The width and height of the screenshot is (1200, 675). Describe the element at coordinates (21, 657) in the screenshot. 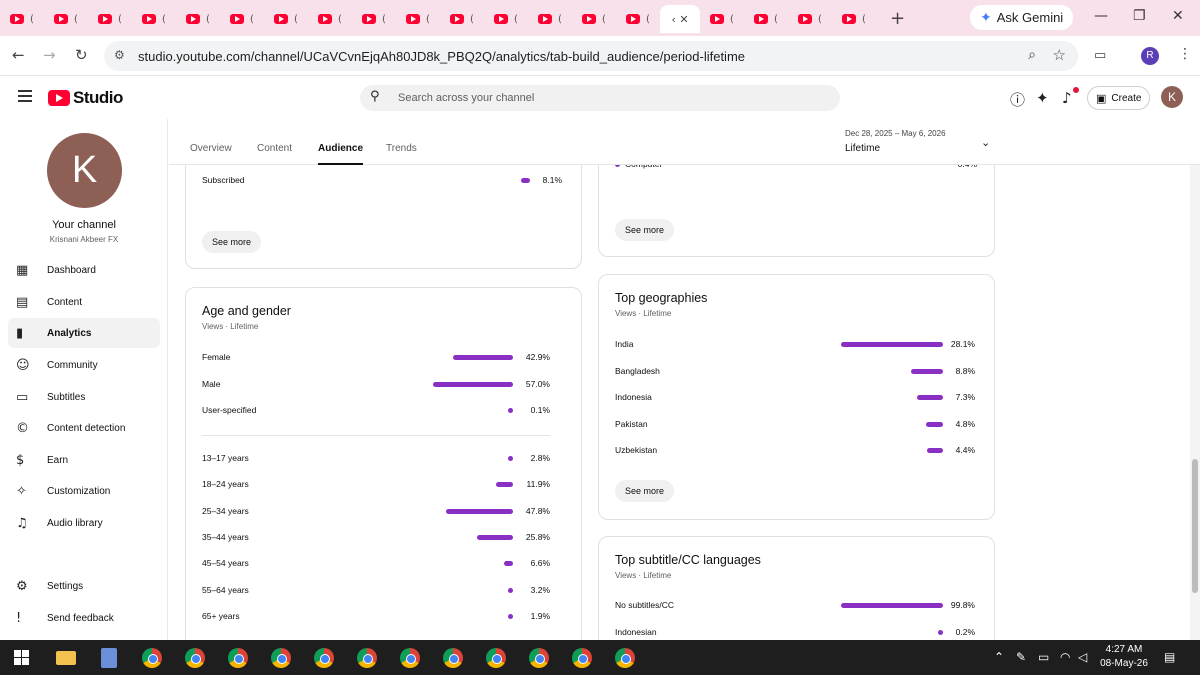

I see `windows-start-icon` at that location.